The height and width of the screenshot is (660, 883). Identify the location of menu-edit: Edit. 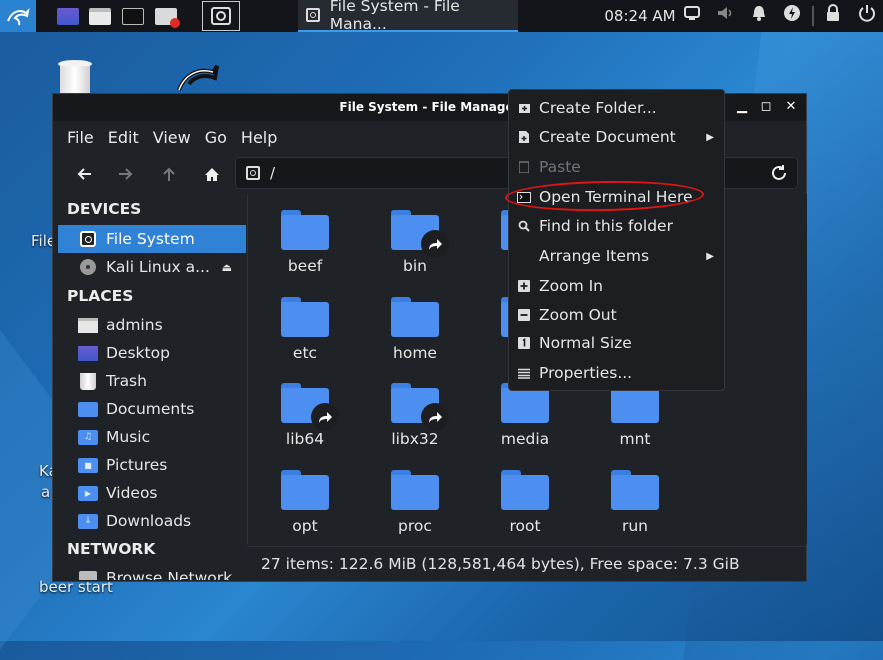
(124, 138).